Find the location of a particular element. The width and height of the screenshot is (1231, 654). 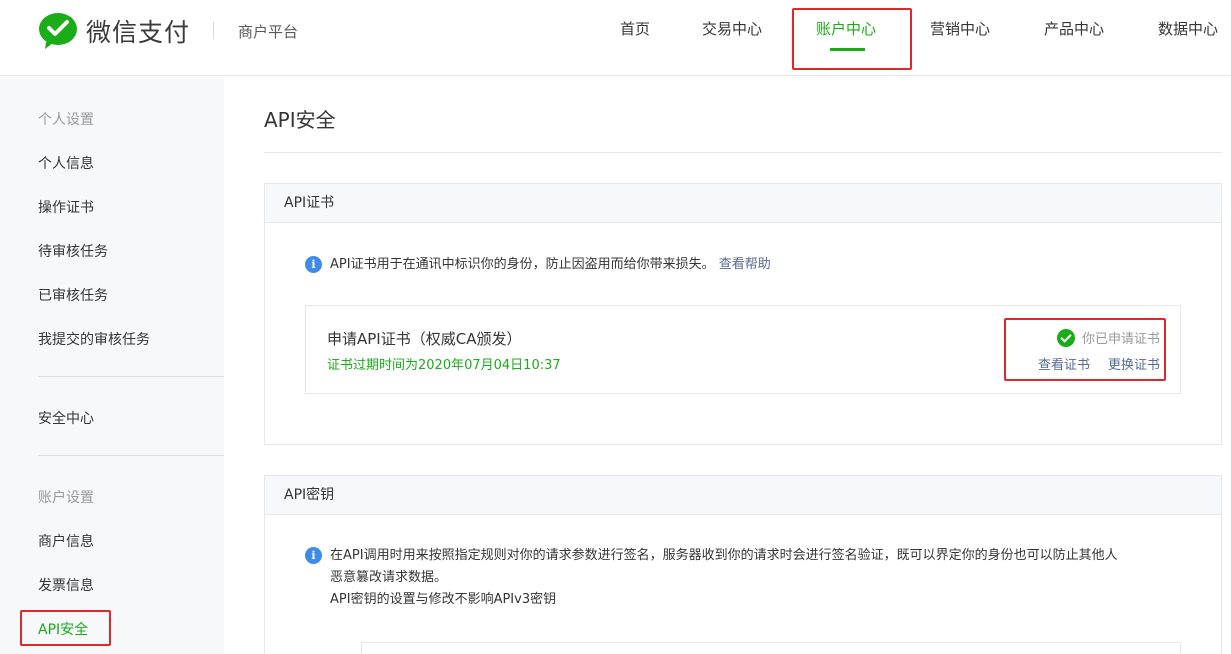

check-circle-icon is located at coordinates (1065, 337).